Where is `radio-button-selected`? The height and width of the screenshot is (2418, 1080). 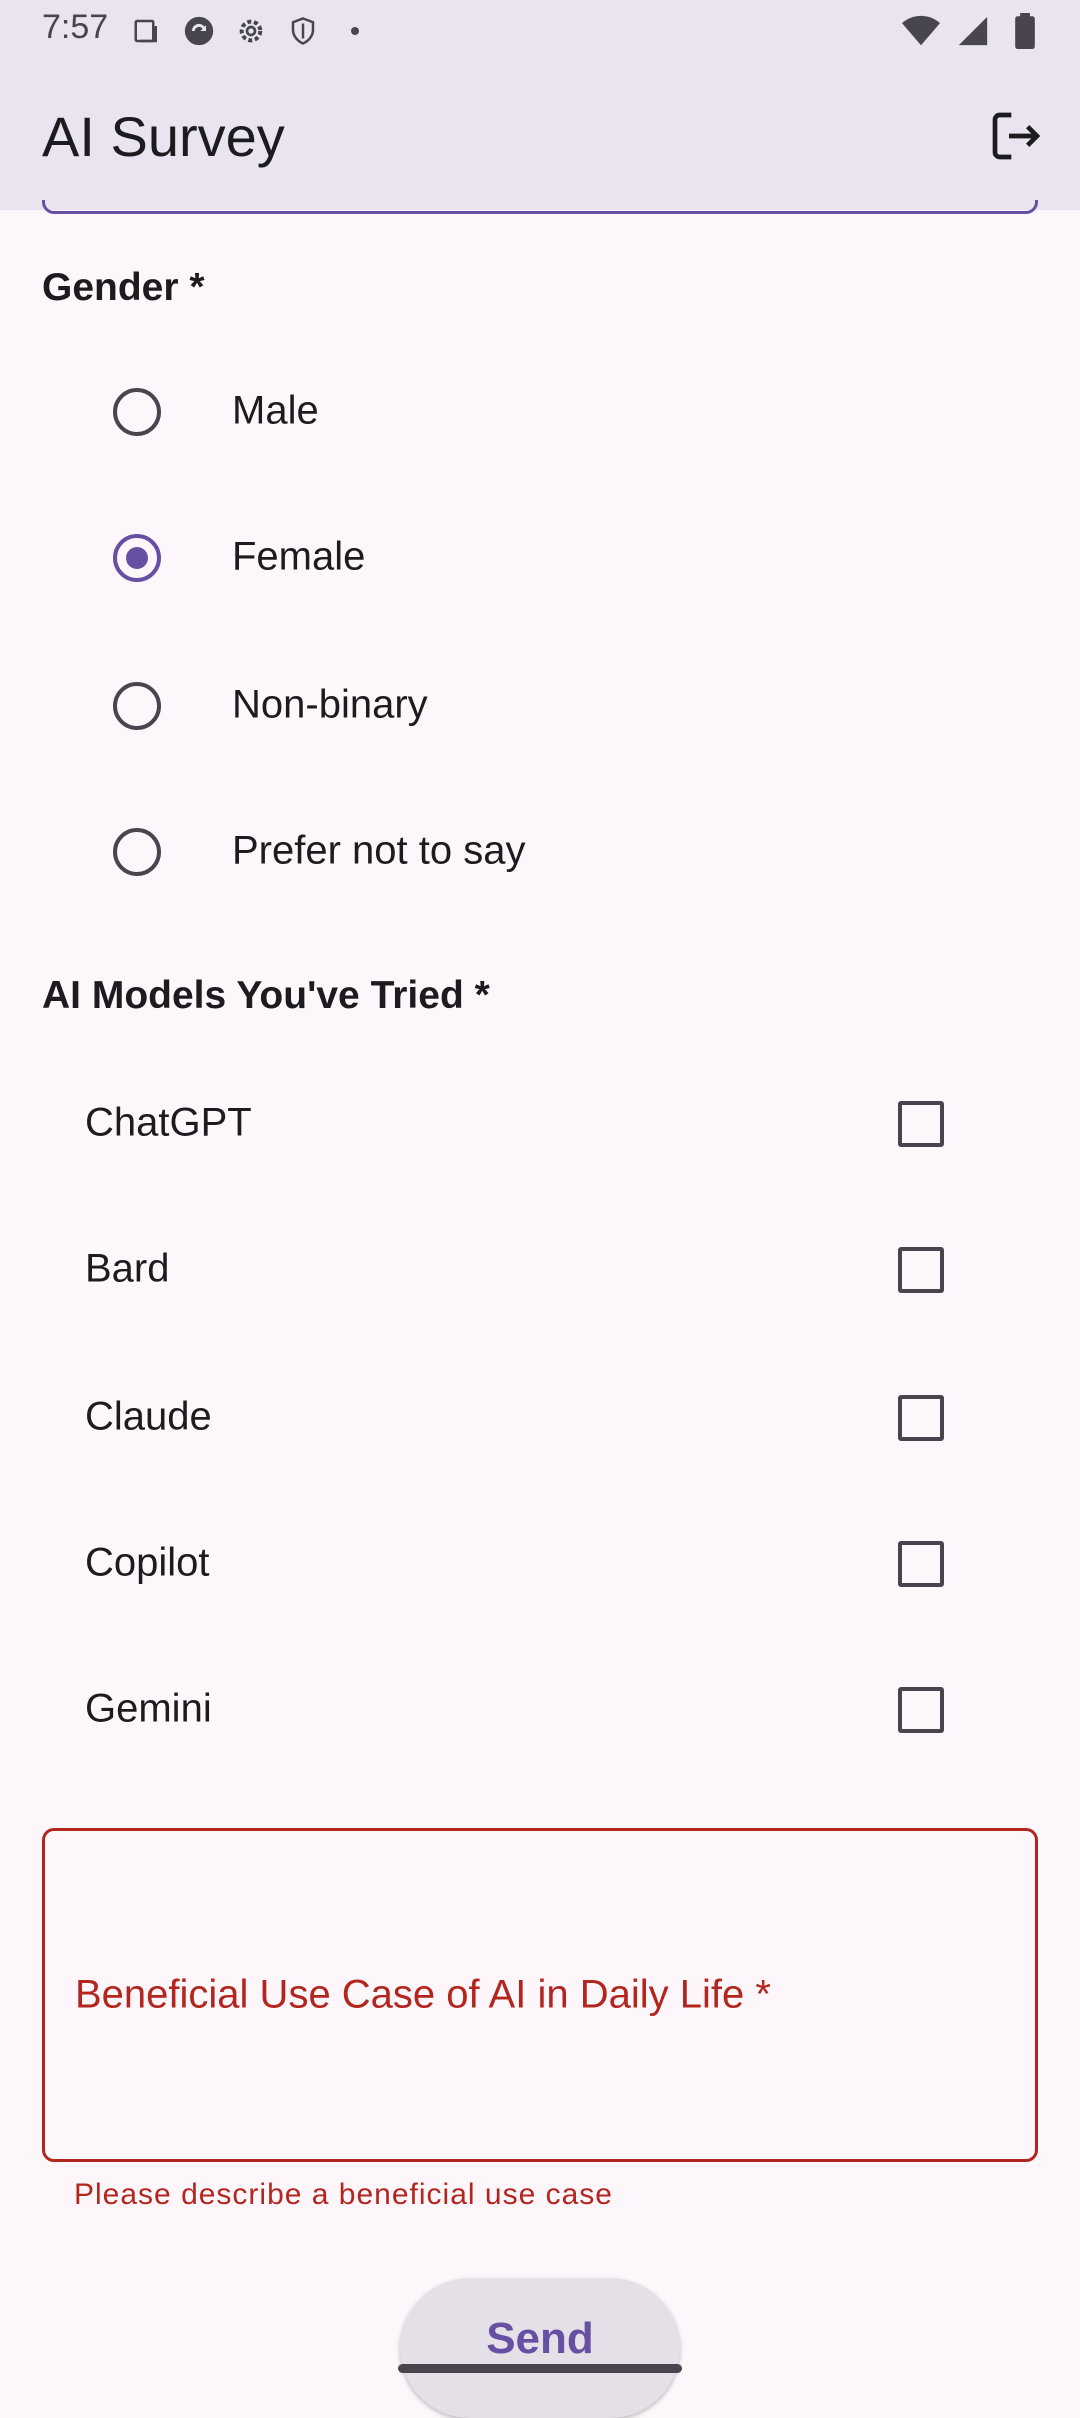 radio-button-selected is located at coordinates (137, 558).